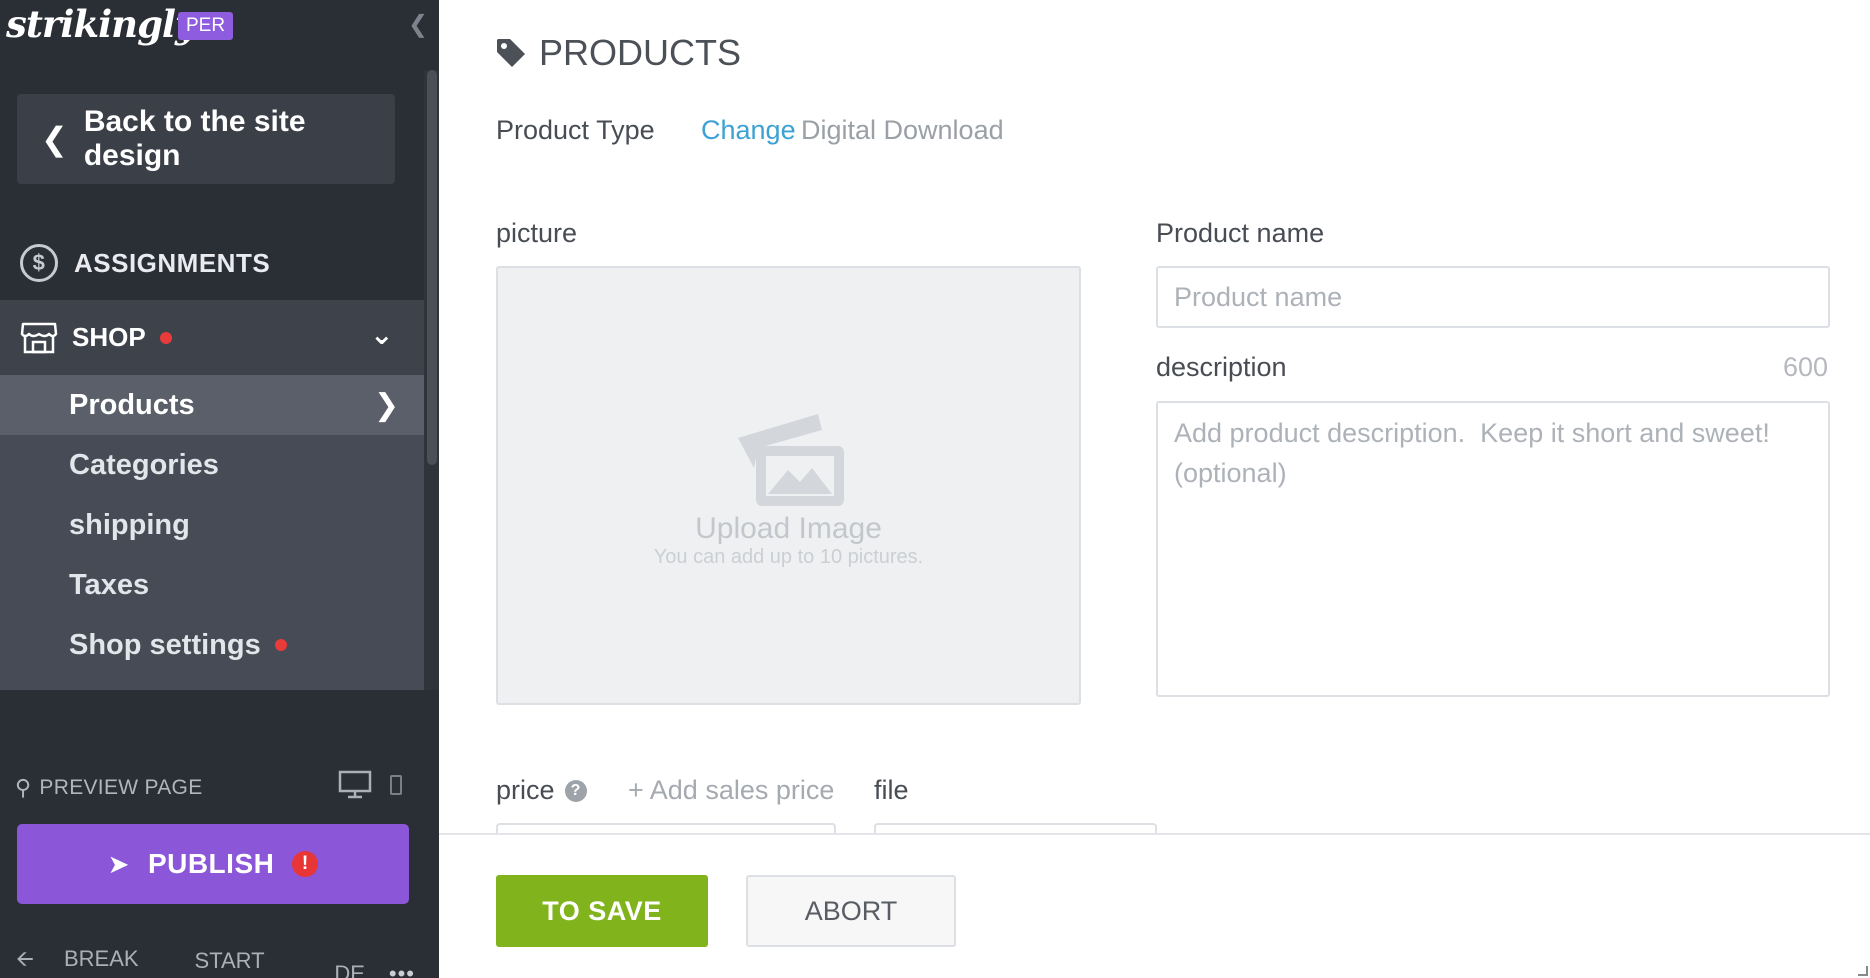 Image resolution: width=1870 pixels, height=978 pixels. Describe the element at coordinates (39, 337) in the screenshot. I see `store-icon` at that location.